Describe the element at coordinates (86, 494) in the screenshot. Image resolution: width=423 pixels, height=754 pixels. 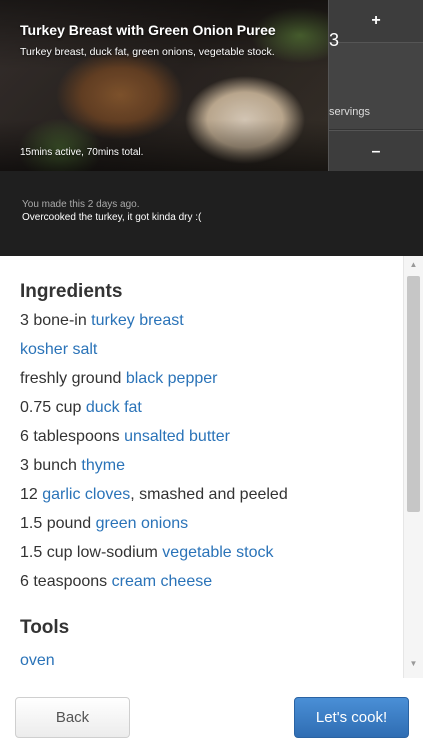
I see `ingredient-link: garlic cloves` at that location.